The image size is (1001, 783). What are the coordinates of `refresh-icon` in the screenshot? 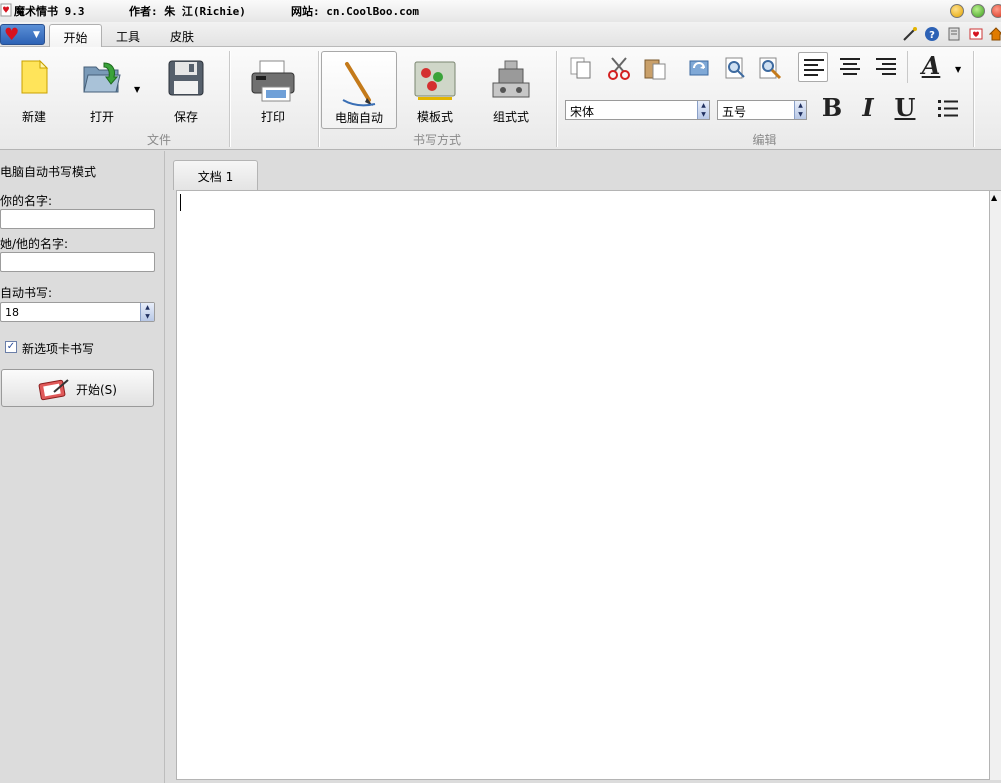 It's located at (699, 68).